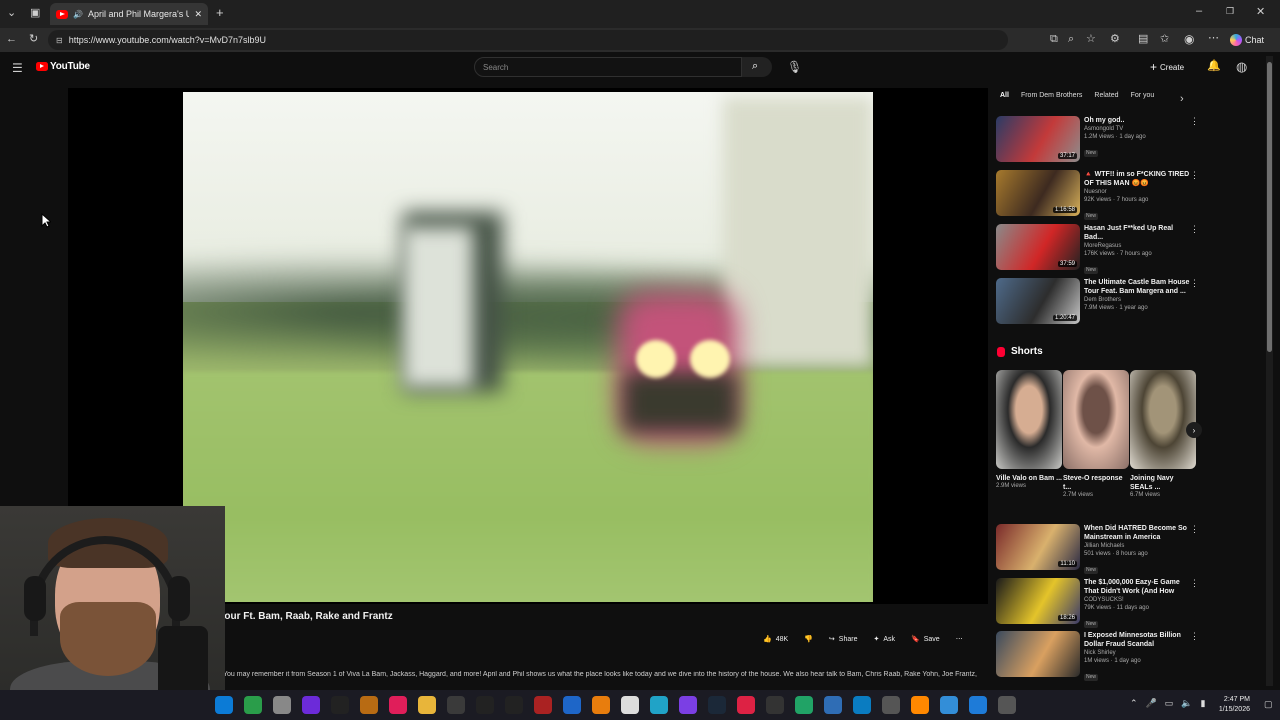 The width and height of the screenshot is (1280, 720). Describe the element at coordinates (427, 705) in the screenshot. I see `folder-icon` at that location.